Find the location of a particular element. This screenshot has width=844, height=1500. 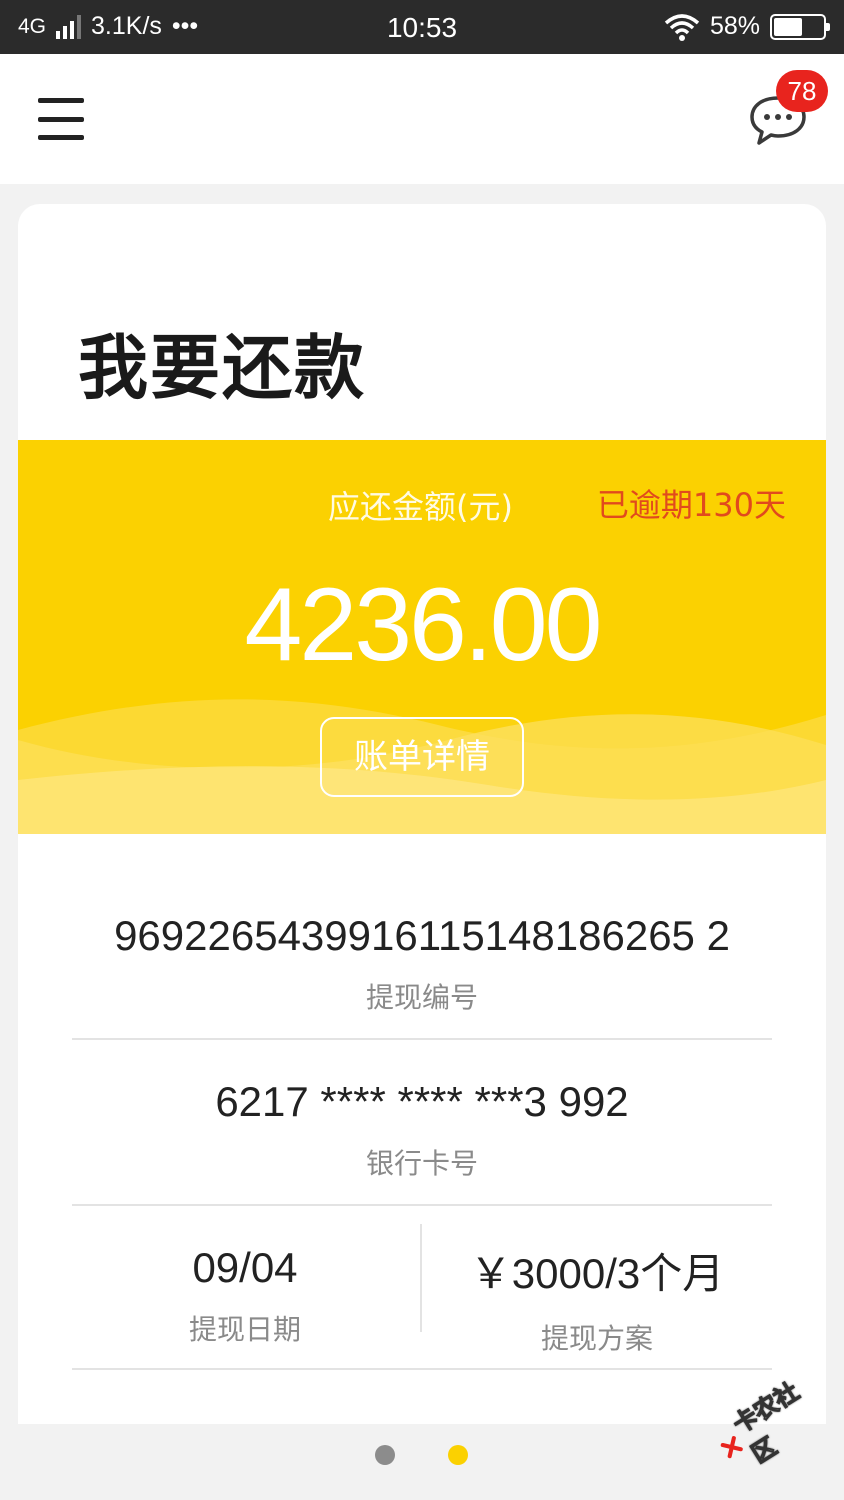

status-right: 58% is located at coordinates (747, 26).